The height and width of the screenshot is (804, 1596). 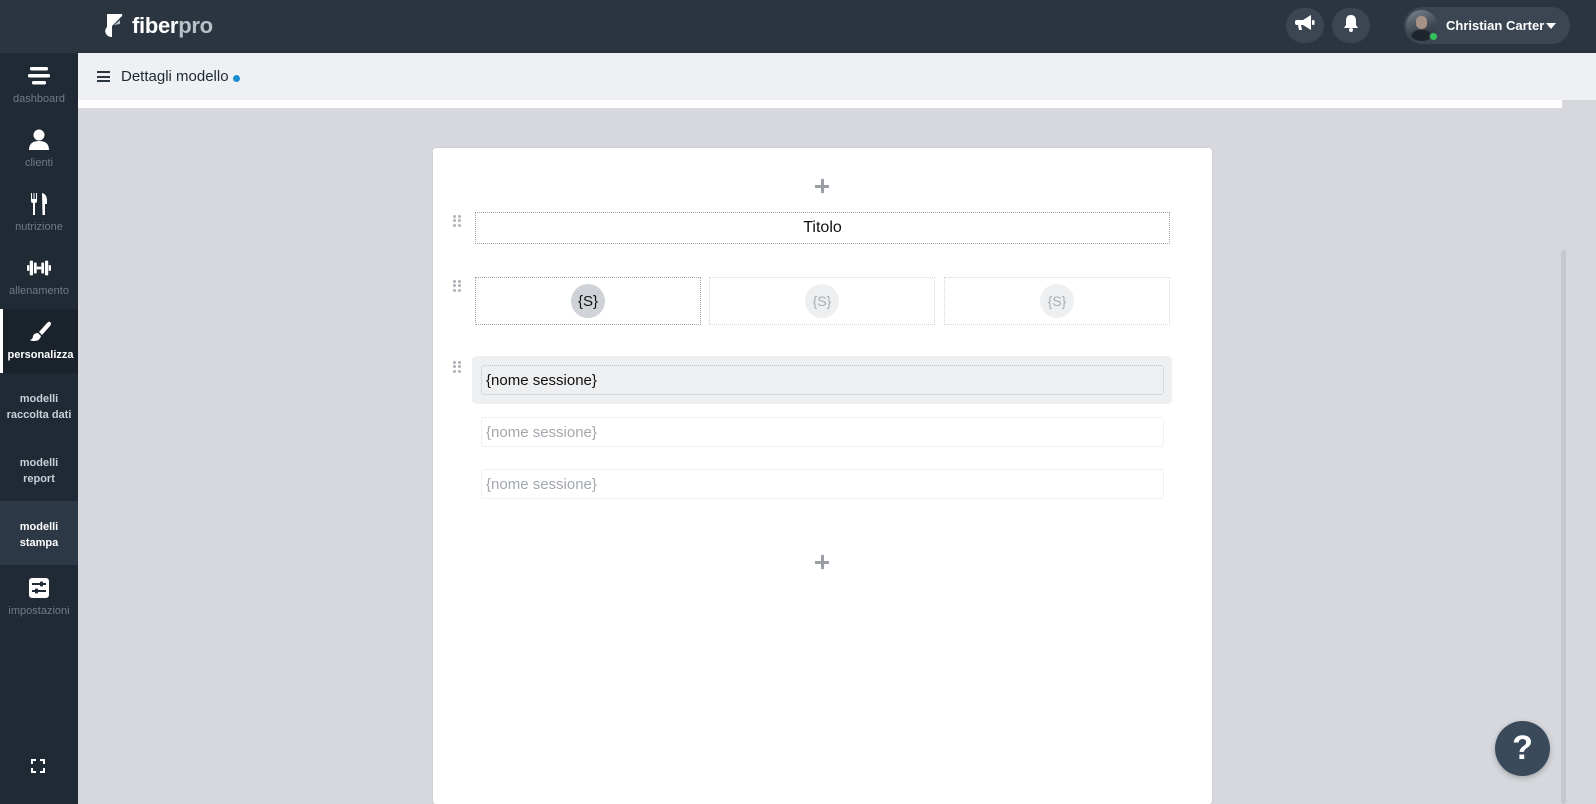 What do you see at coordinates (39, 290) in the screenshot?
I see `sidebar-item-label: allenamento` at bounding box center [39, 290].